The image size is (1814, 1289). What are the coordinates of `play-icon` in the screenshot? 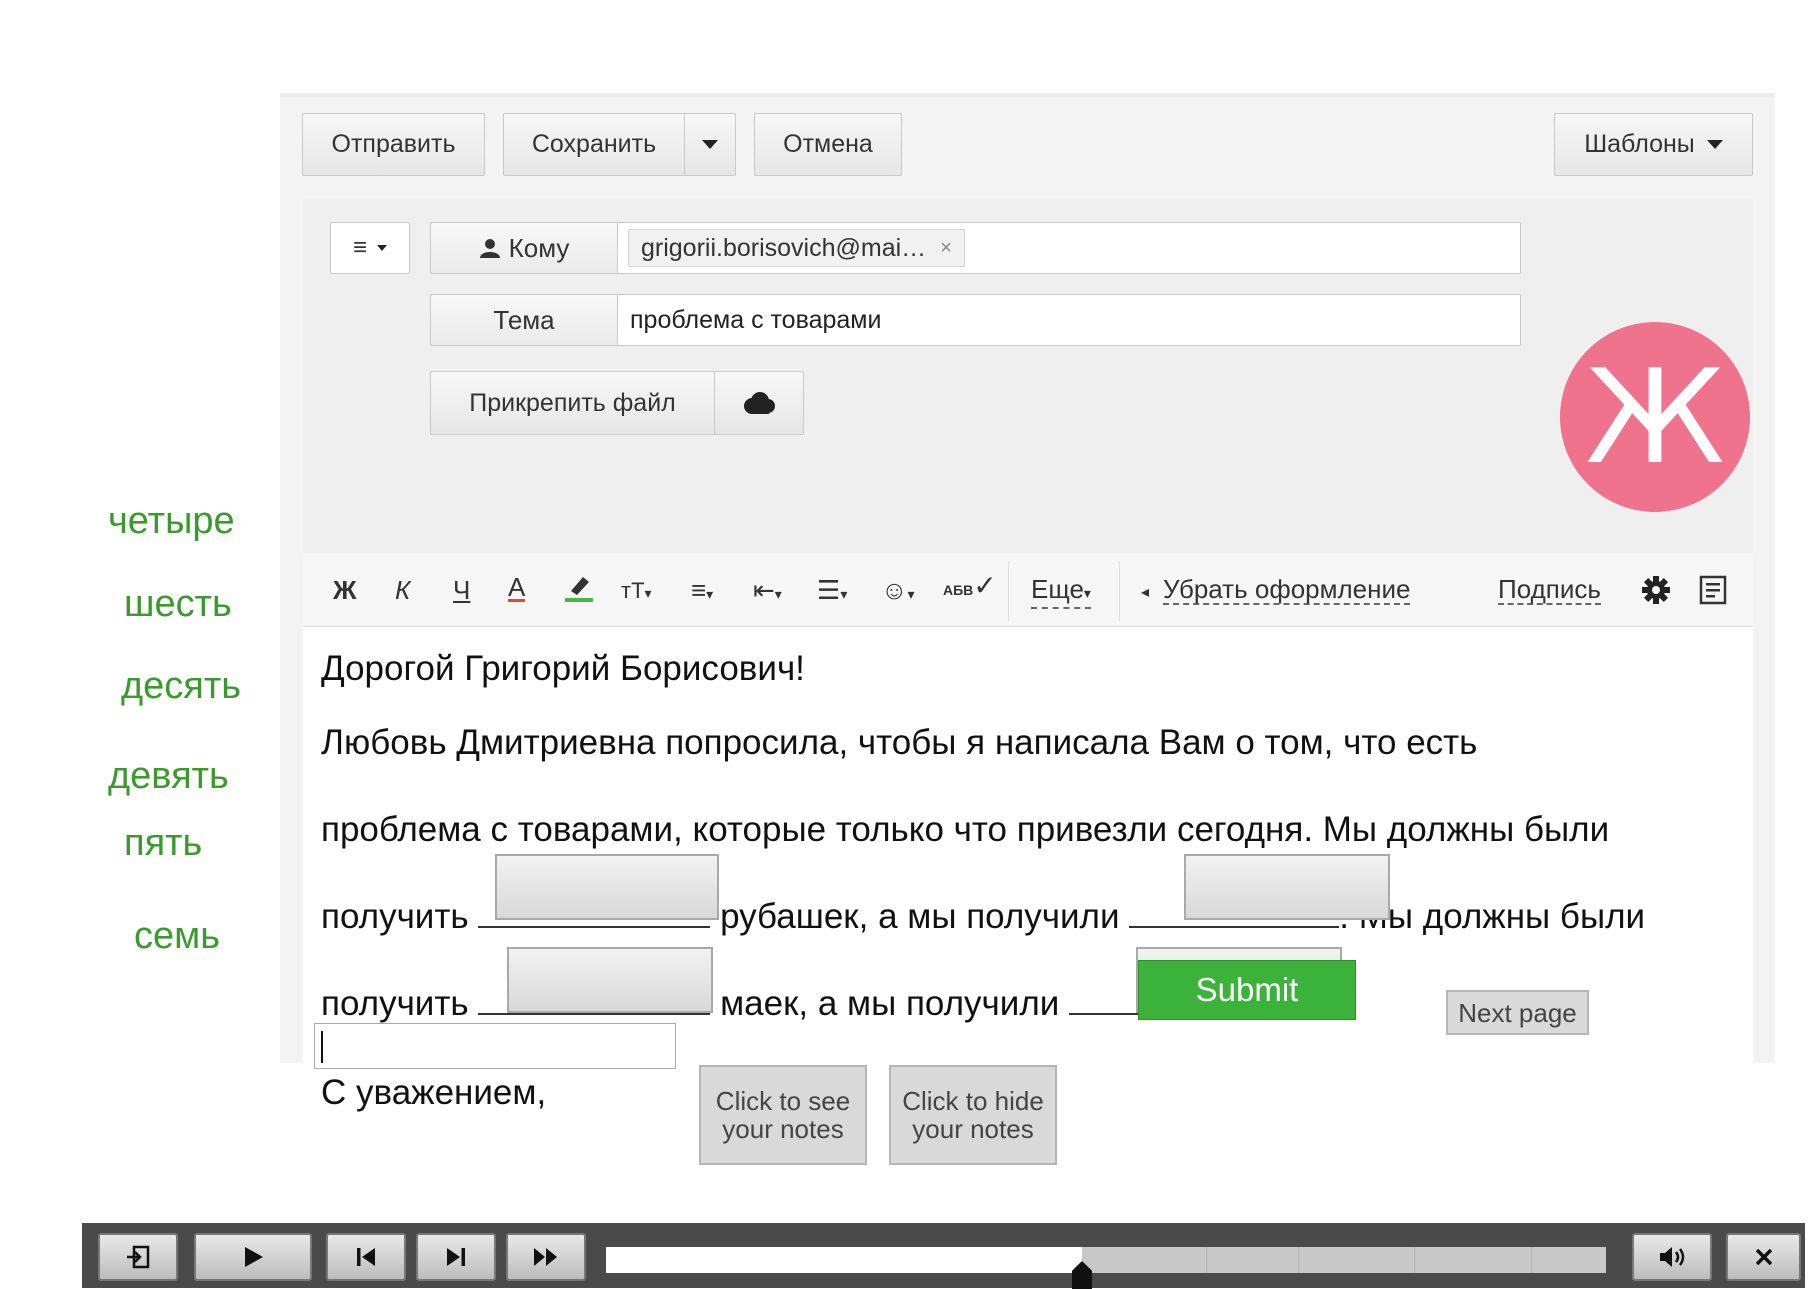 It's located at (254, 1257).